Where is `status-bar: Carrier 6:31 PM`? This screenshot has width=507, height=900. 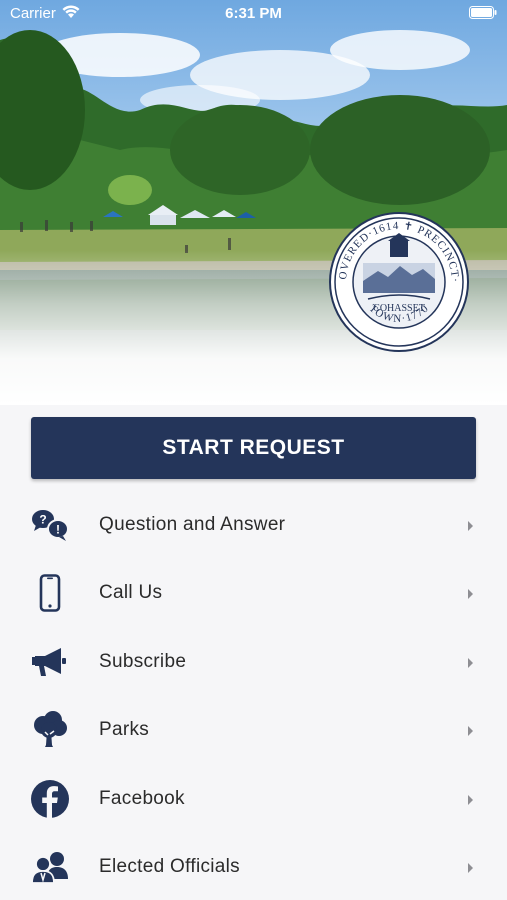 status-bar: Carrier 6:31 PM is located at coordinates (253, 14).